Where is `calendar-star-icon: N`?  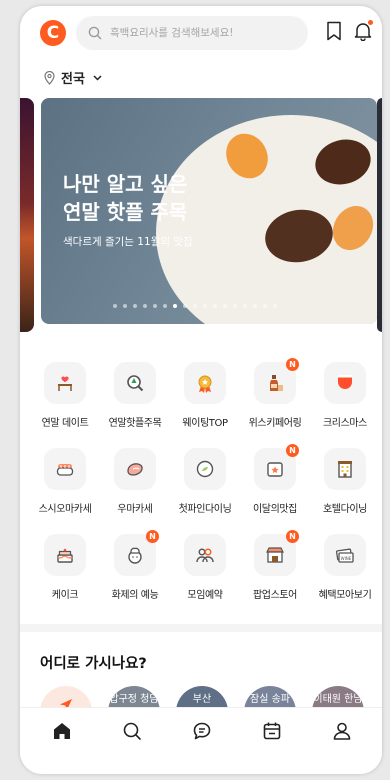
calendar-star-icon: N is located at coordinates (276, 467).